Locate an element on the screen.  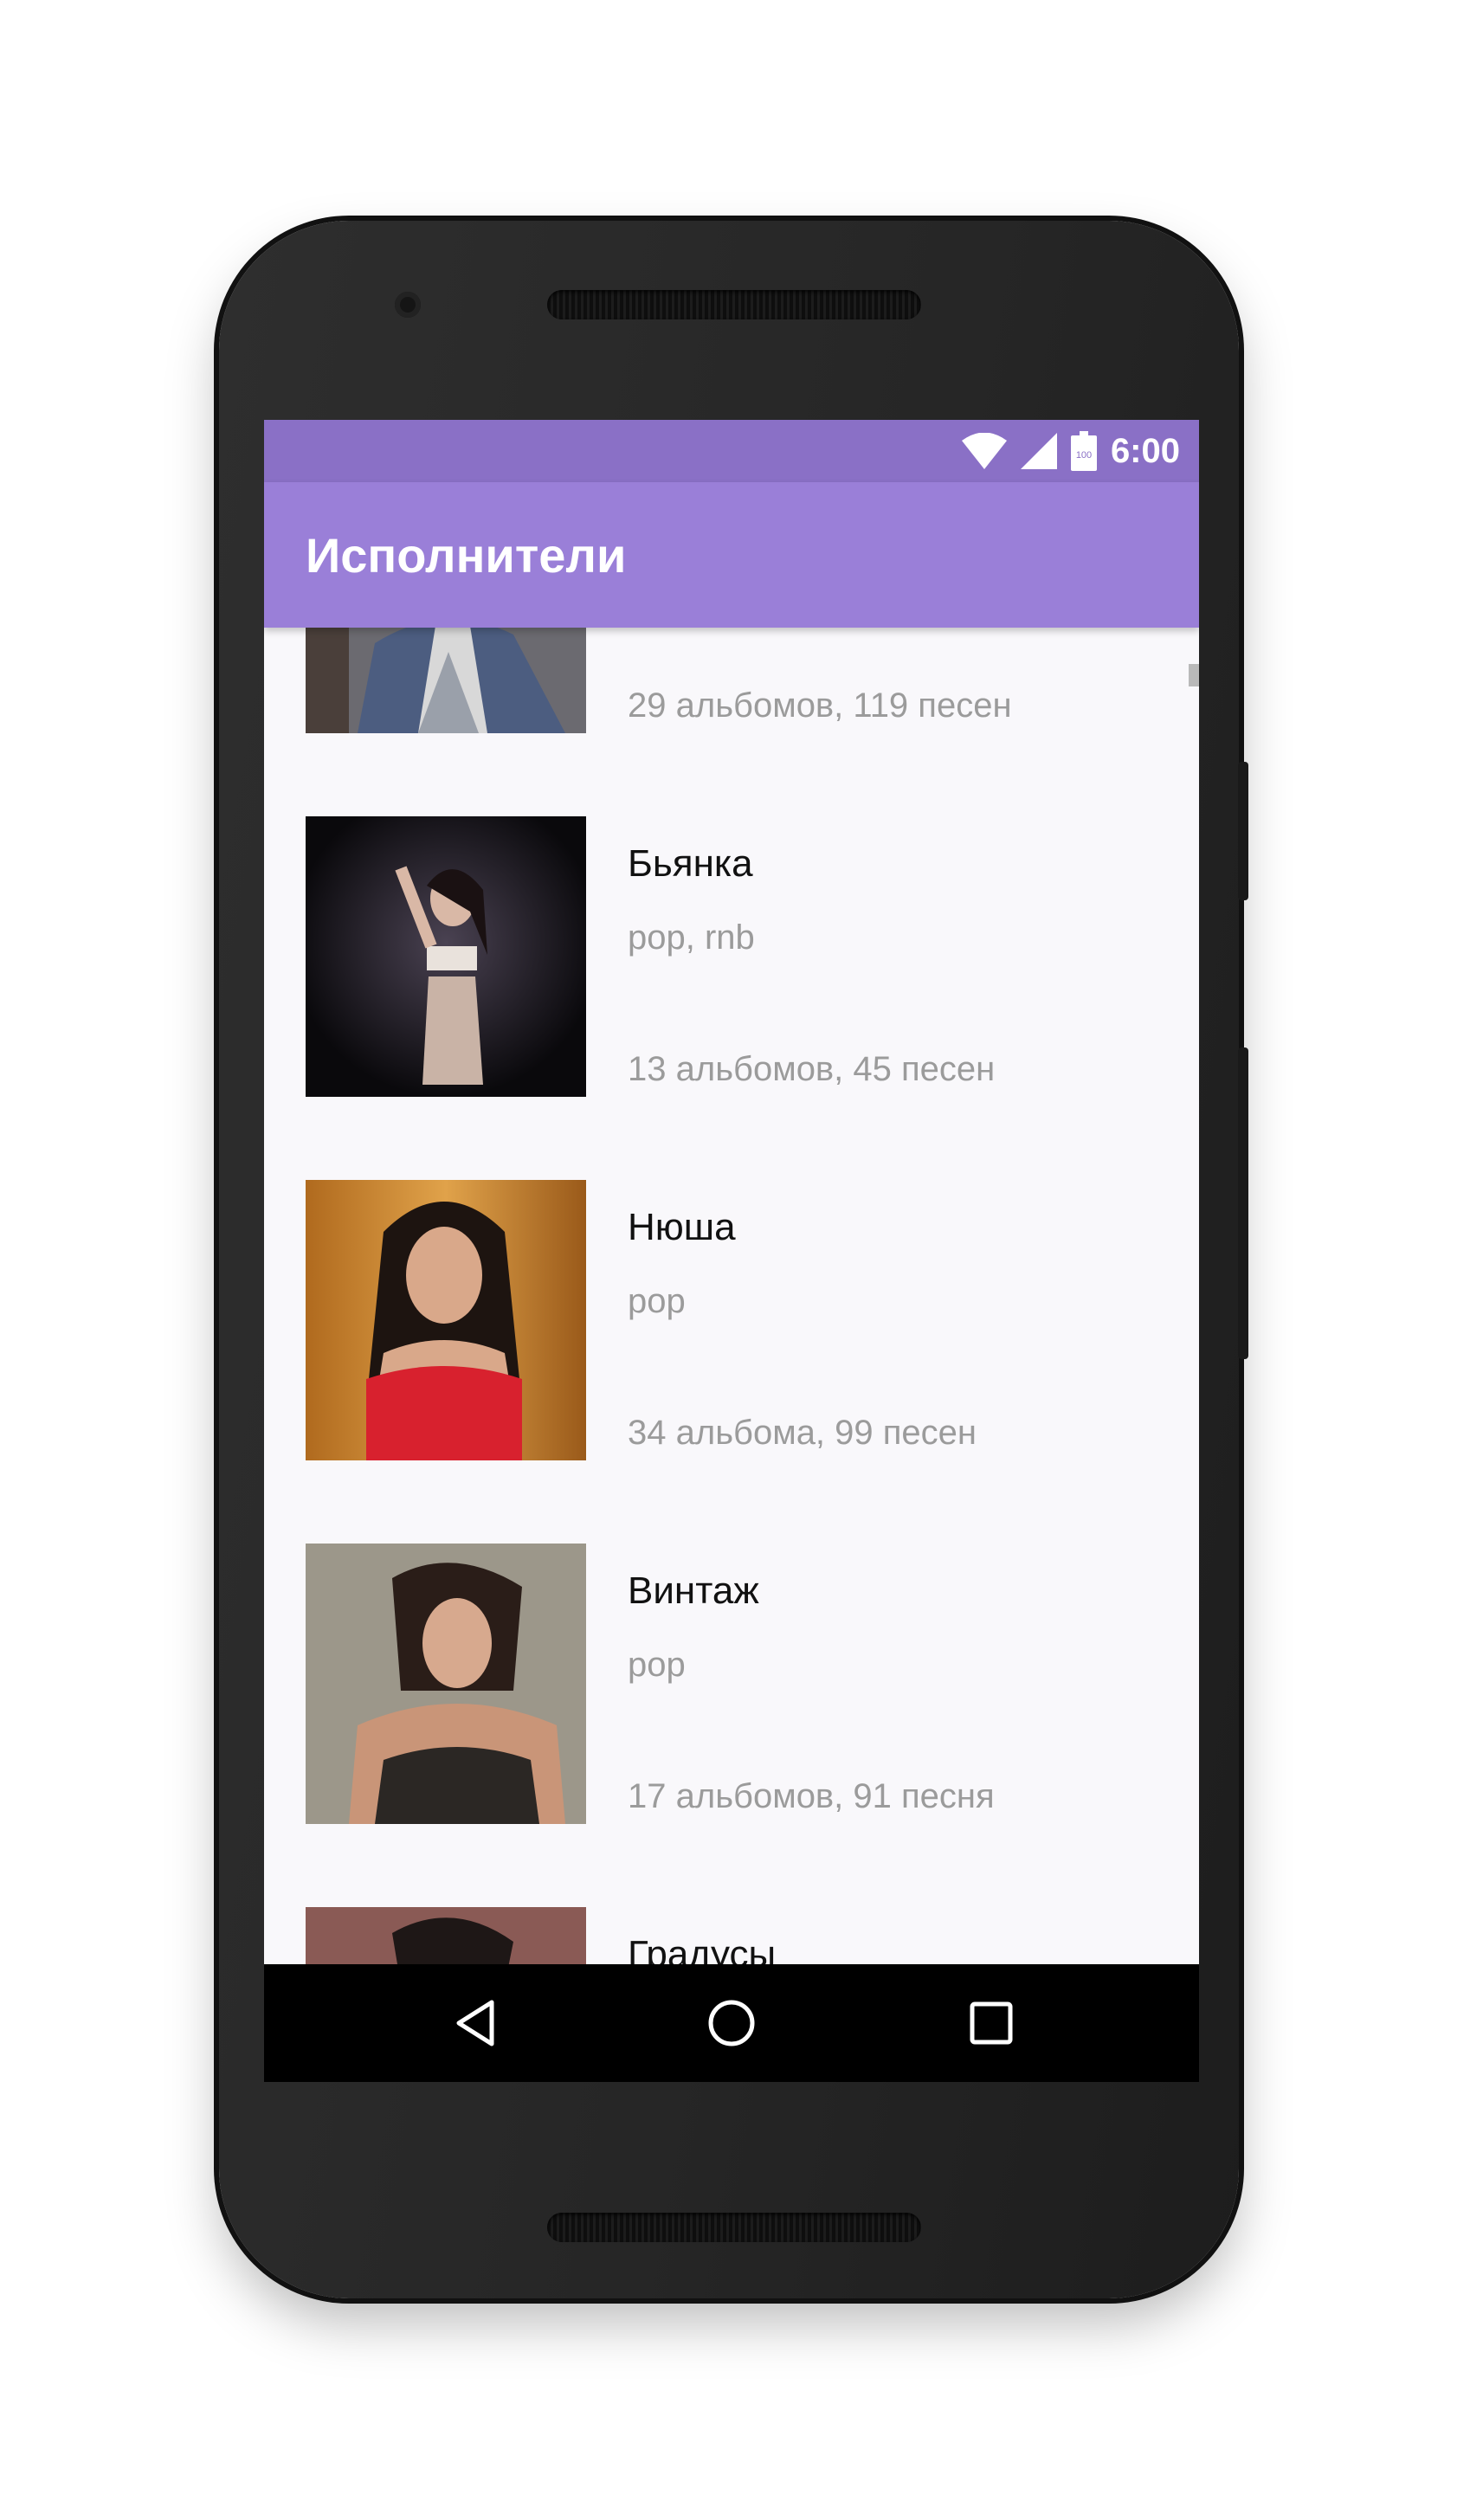
top-speaker is located at coordinates (734, 304).